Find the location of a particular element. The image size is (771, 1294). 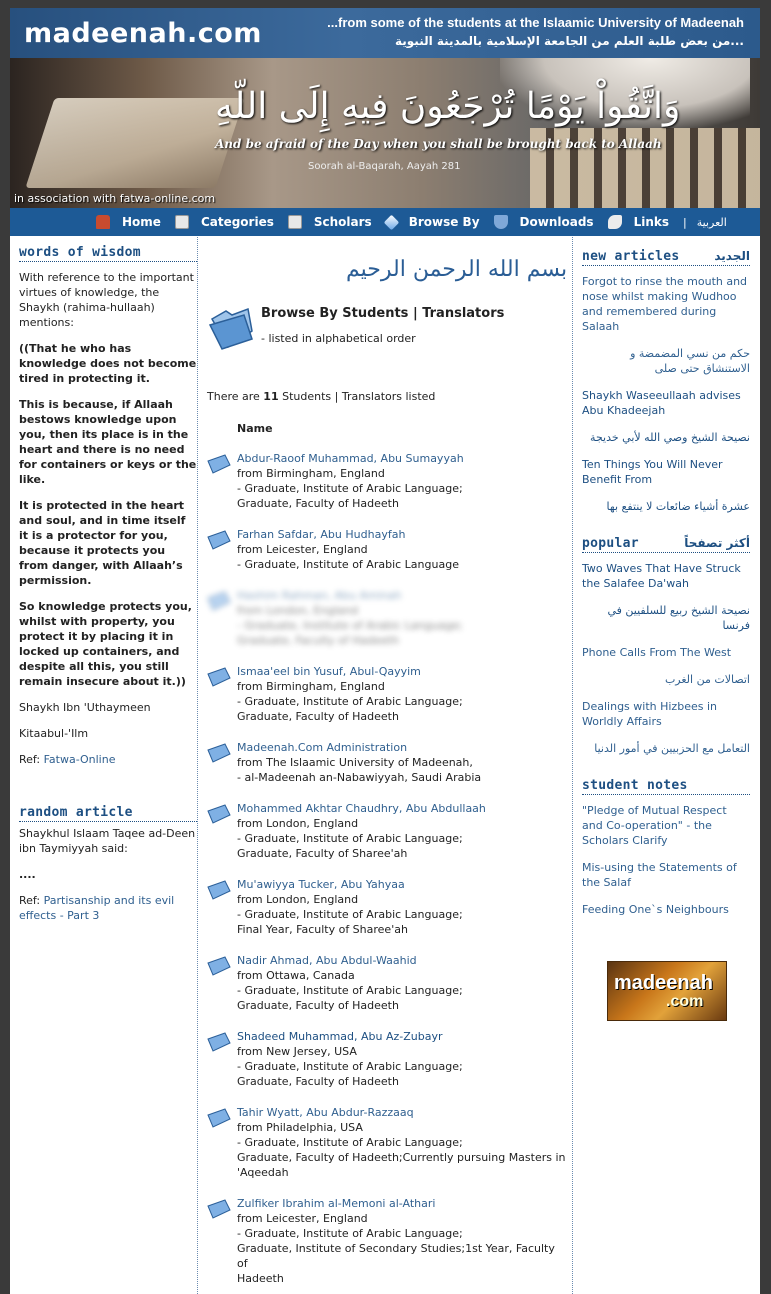

student-detail: Graduate, Faculty of Sharee'ah is located at coordinates (322, 853).